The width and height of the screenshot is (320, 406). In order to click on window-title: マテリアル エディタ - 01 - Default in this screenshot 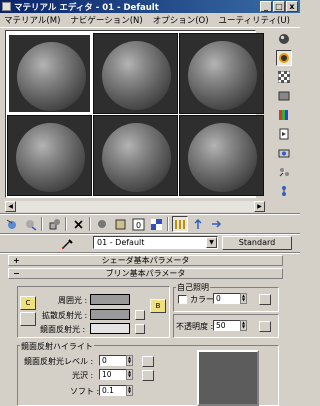, I will do `click(86, 7)`.